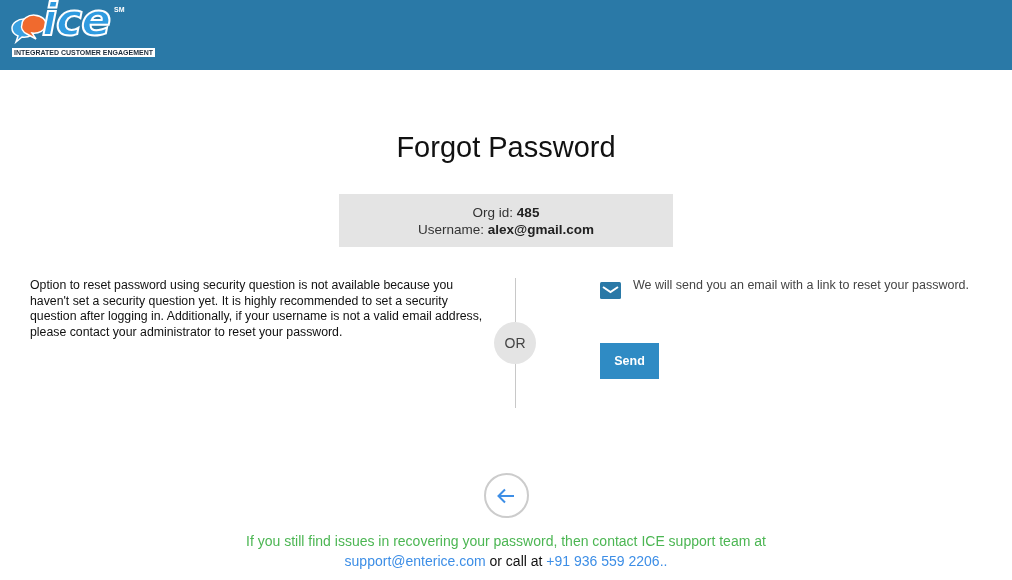 The height and width of the screenshot is (580, 1012). Describe the element at coordinates (257, 309) in the screenshot. I see `security-question-note: Option to reset password using security question is not available because you haven't set a security question yet. It is highly recommended to set a security question after logging in. Additionally, if your username is not a valid email address, please contact your administrator to reset your password.` at that location.